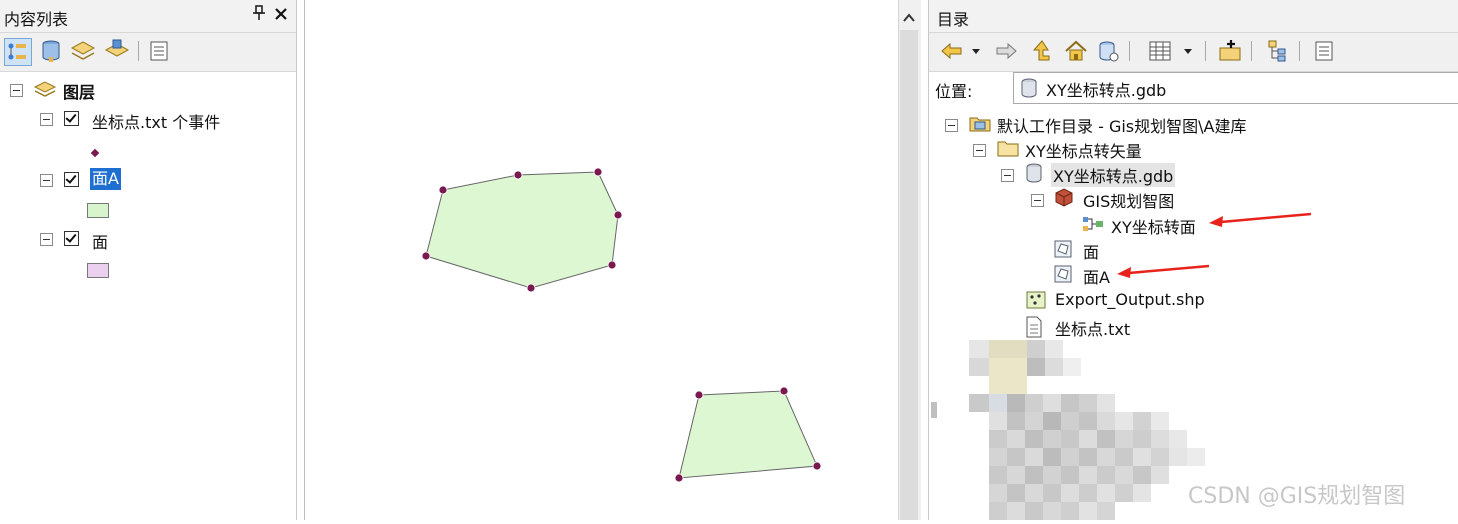 The width and height of the screenshot is (1458, 524). What do you see at coordinates (95, 152) in the screenshot?
I see `point-symbol` at bounding box center [95, 152].